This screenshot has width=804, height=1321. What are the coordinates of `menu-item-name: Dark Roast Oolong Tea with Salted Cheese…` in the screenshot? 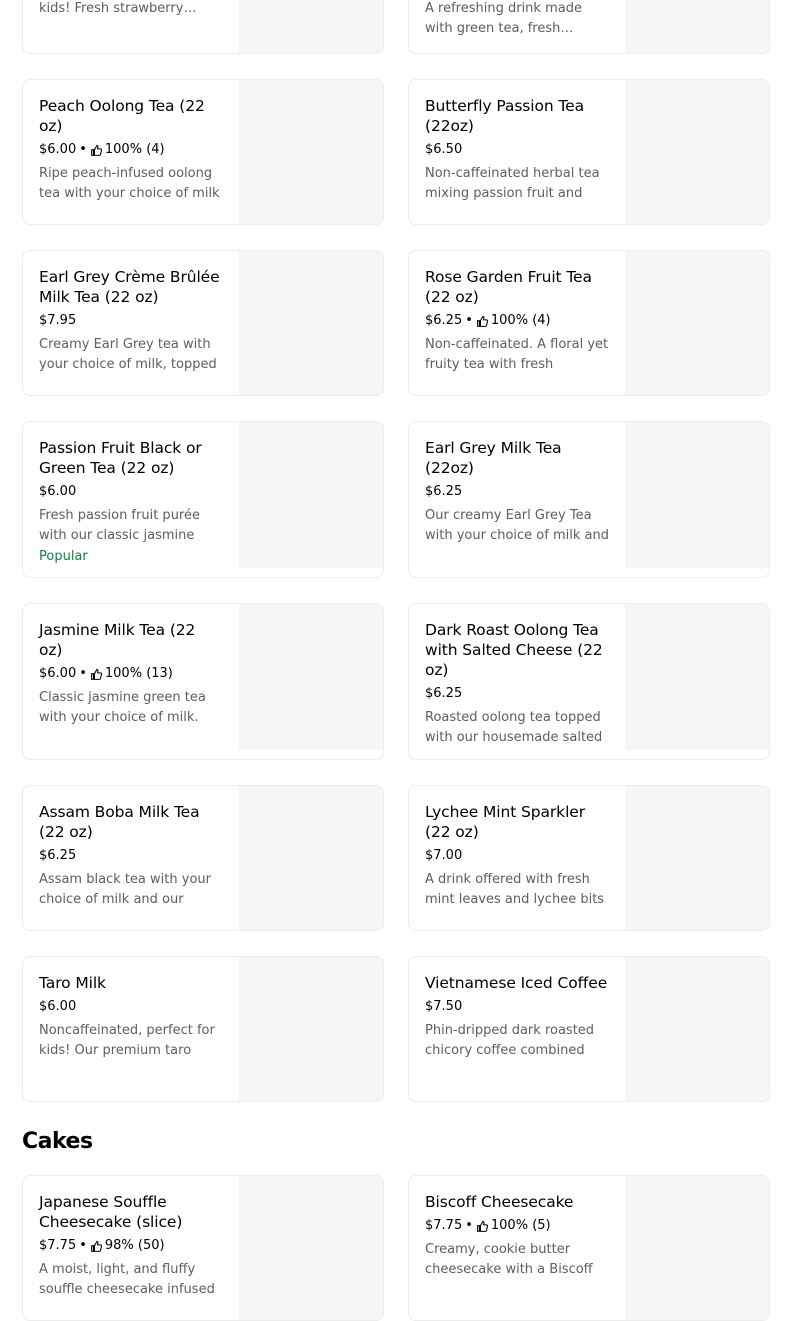 It's located at (514, 650).